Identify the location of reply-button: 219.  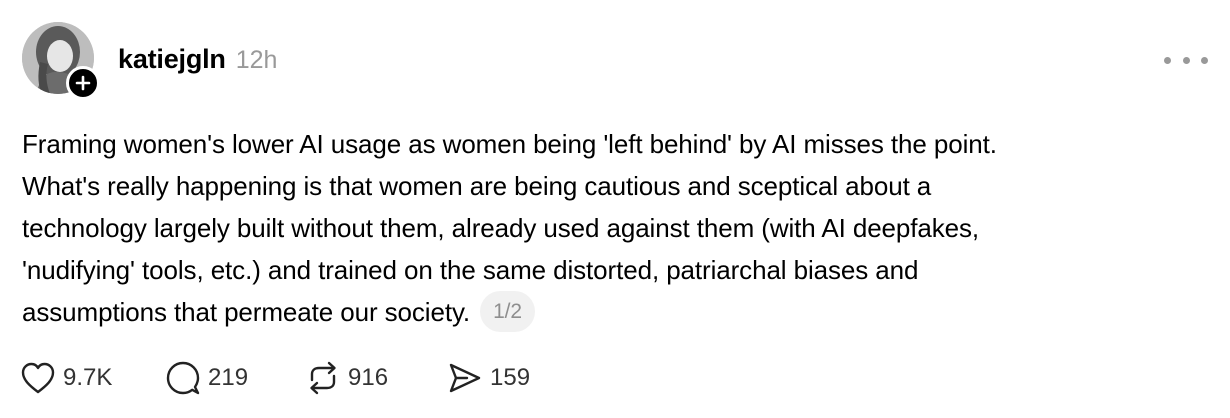
(235, 378).